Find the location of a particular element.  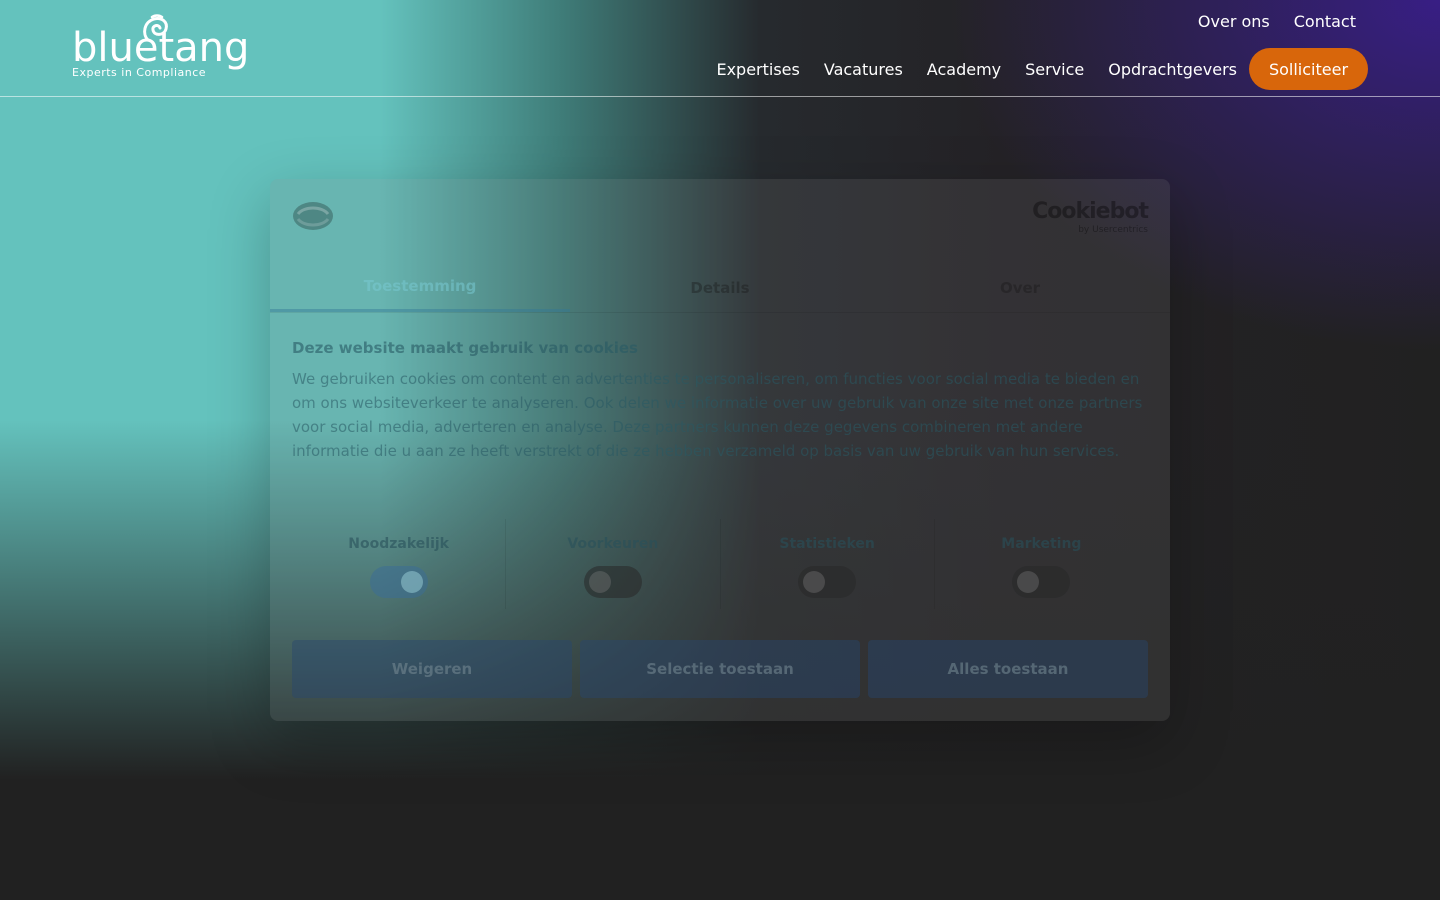

nav-item-vacatures: Vacatures is located at coordinates (863, 69).